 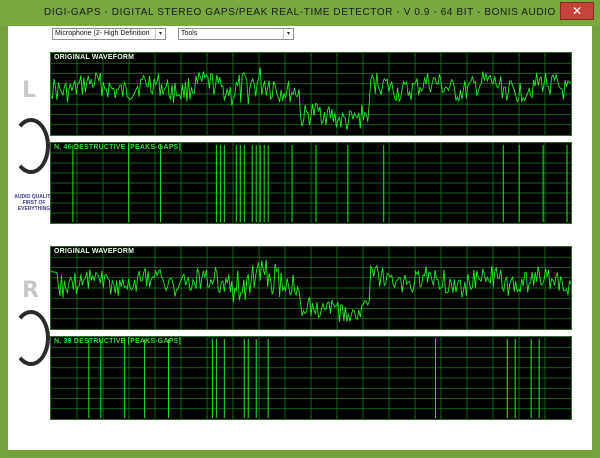 I want to click on gap-markers, so click(x=314, y=378).